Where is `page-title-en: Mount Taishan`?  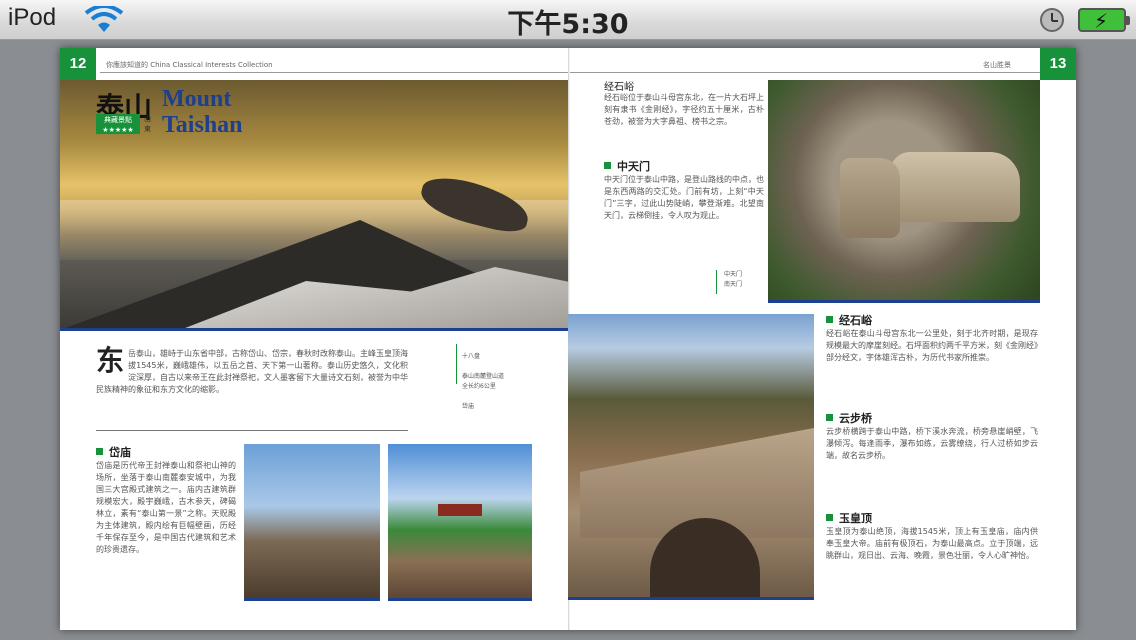
page-title-en: Mount Taishan is located at coordinates (202, 112).